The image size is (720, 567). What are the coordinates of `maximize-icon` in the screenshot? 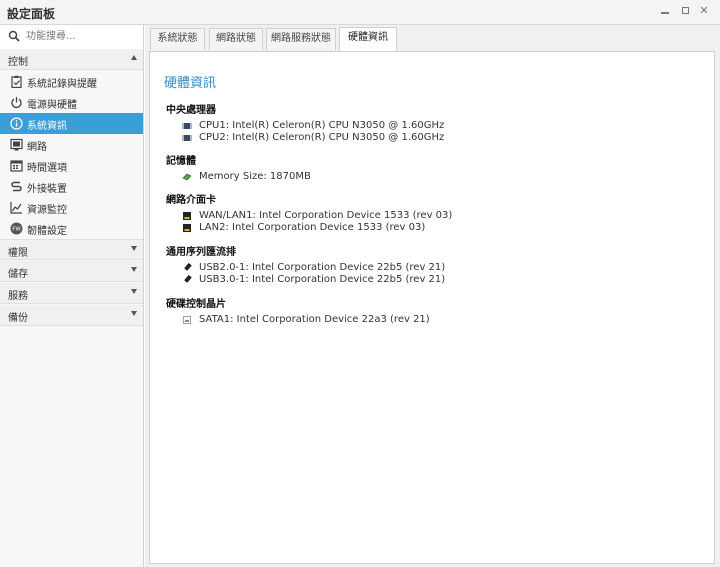 It's located at (685, 10).